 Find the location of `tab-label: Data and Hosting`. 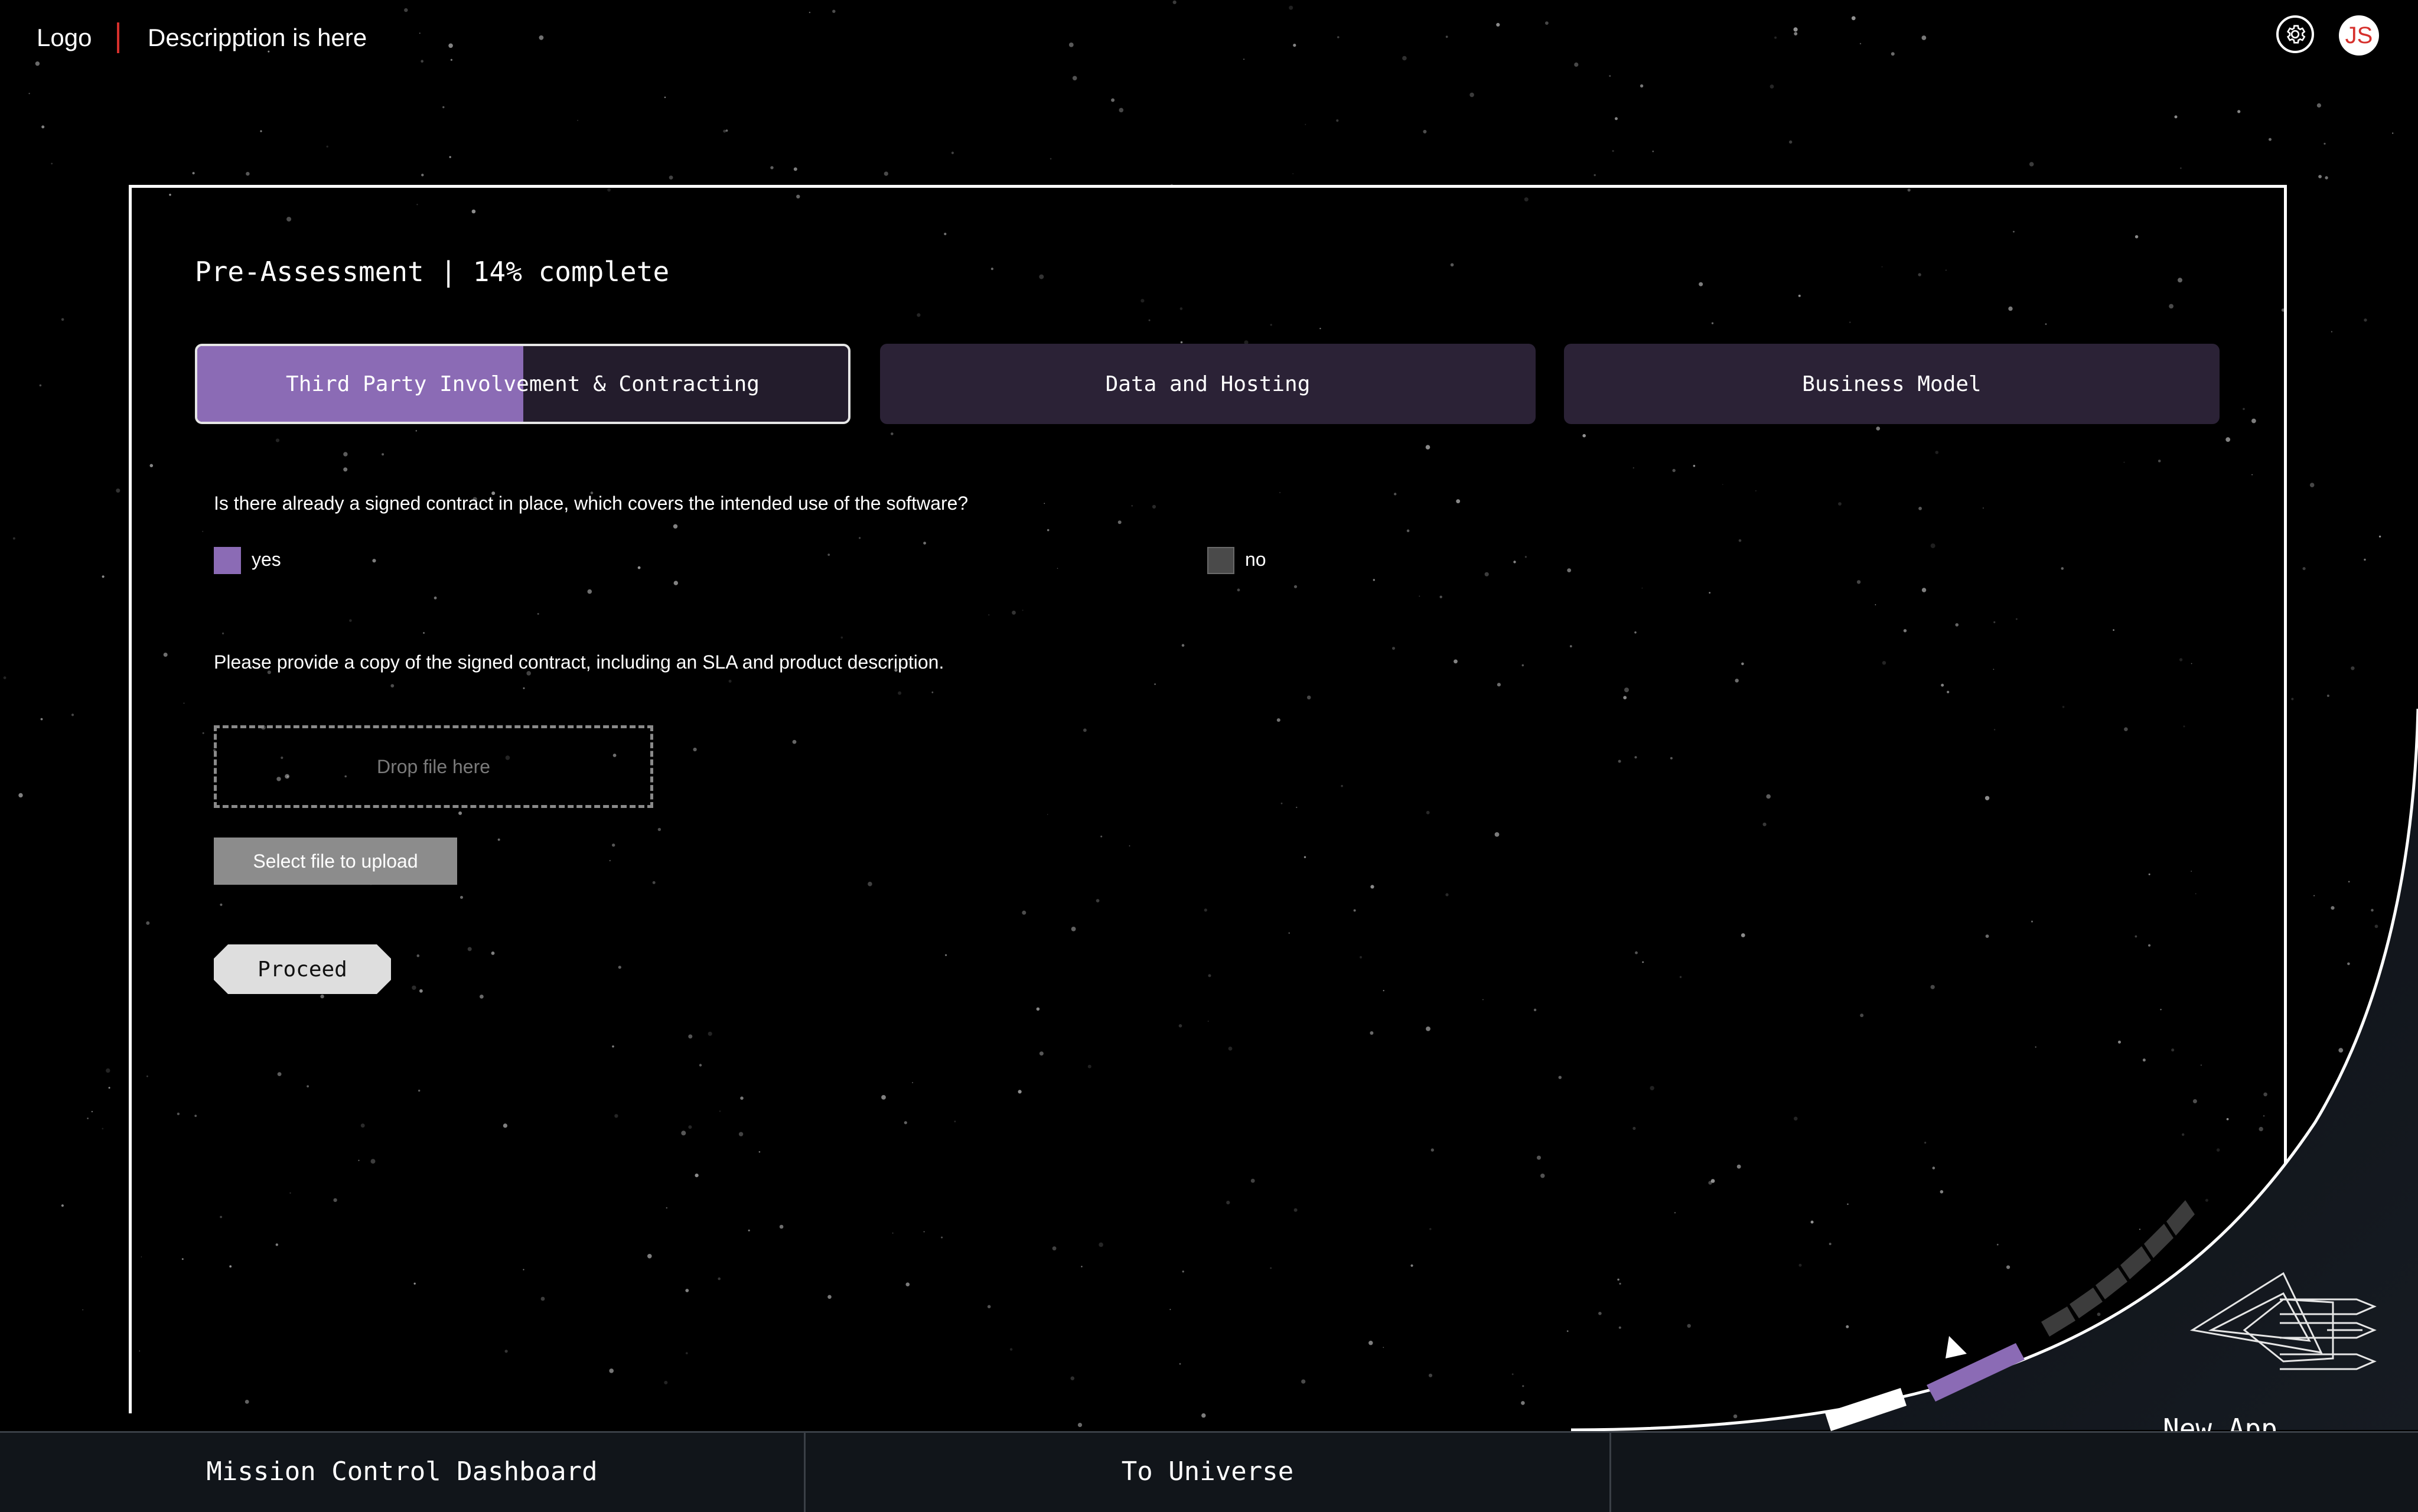

tab-label: Data and Hosting is located at coordinates (1208, 384).